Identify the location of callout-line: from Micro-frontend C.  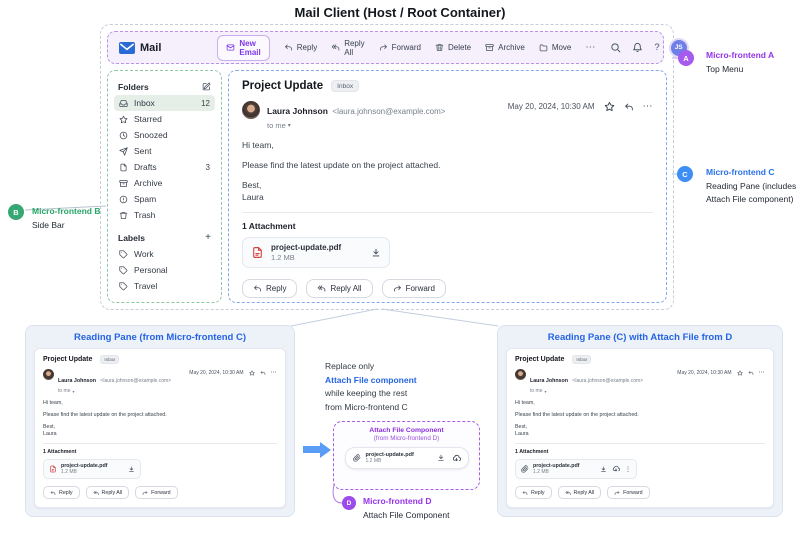
(366, 406).